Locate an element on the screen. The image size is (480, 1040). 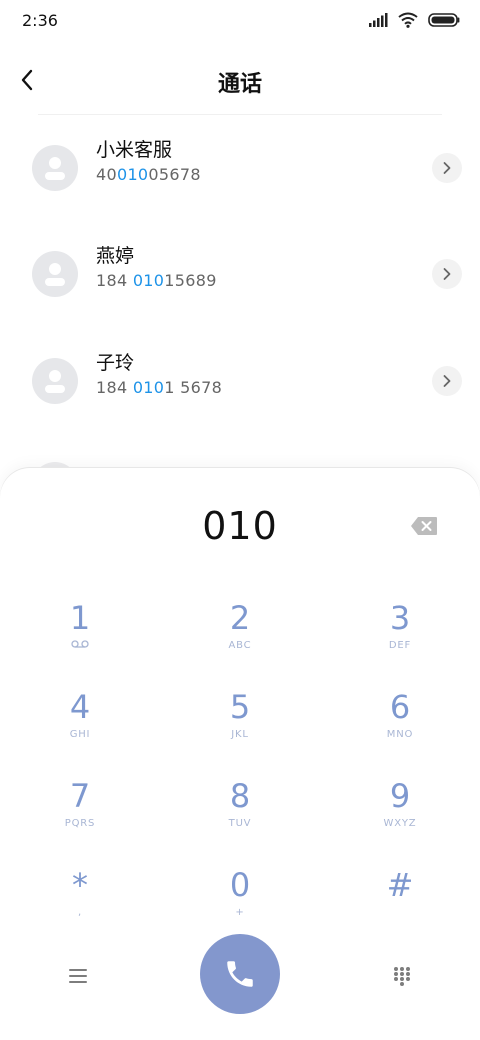
key-sub: PQRS is located at coordinates (80, 823).